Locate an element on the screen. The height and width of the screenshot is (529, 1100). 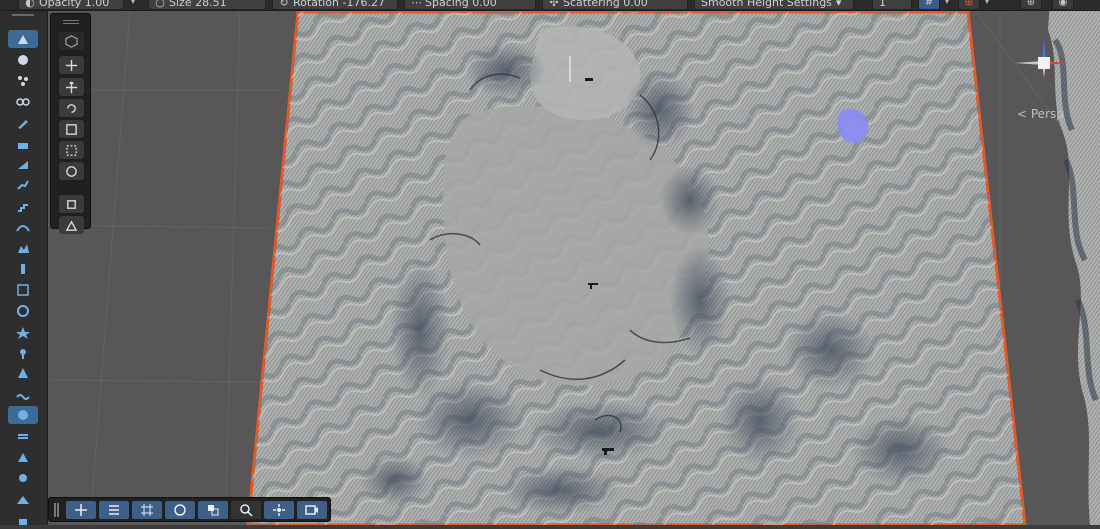
stamp-icon is located at coordinates (23, 102).